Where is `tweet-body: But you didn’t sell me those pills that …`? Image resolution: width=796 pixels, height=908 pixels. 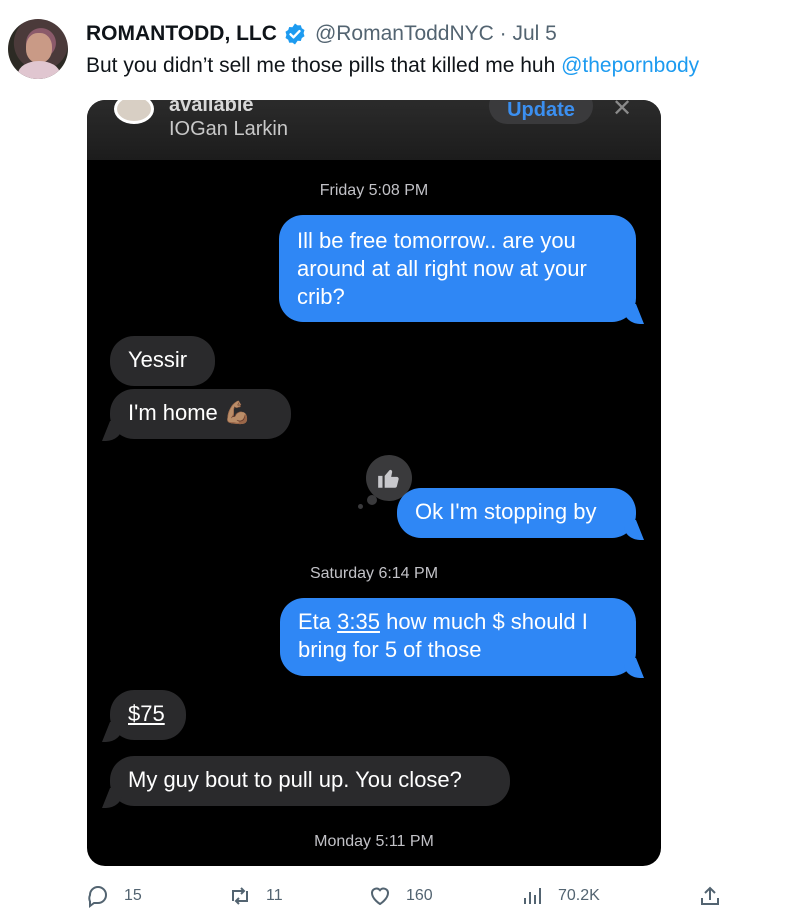
tweet-body: But you didn’t sell me those pills that … is located at coordinates (324, 65).